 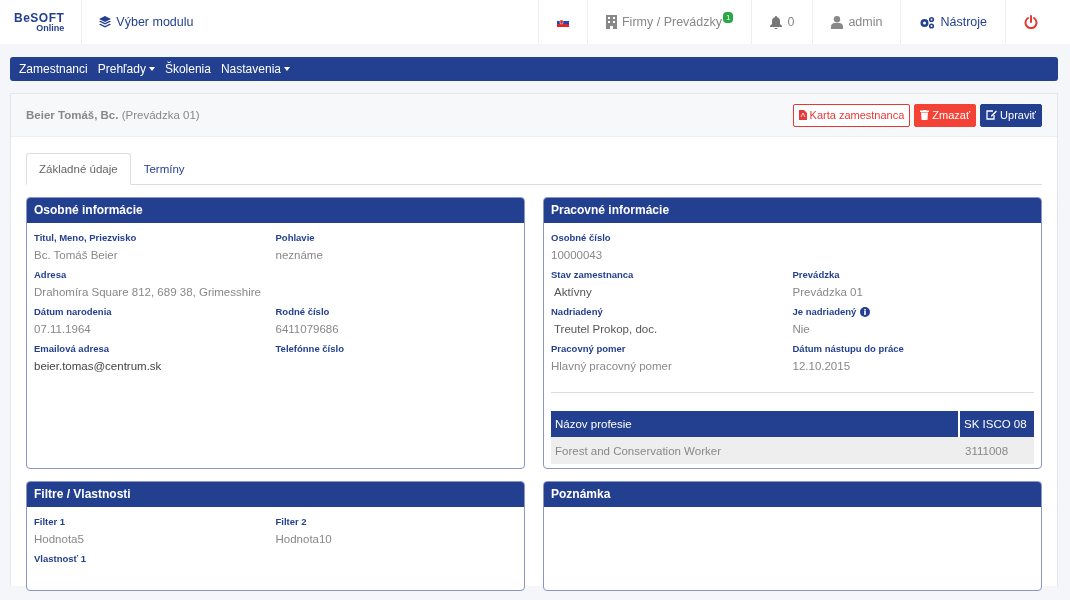 I want to click on field-label: Je nadriadený, so click(x=824, y=312).